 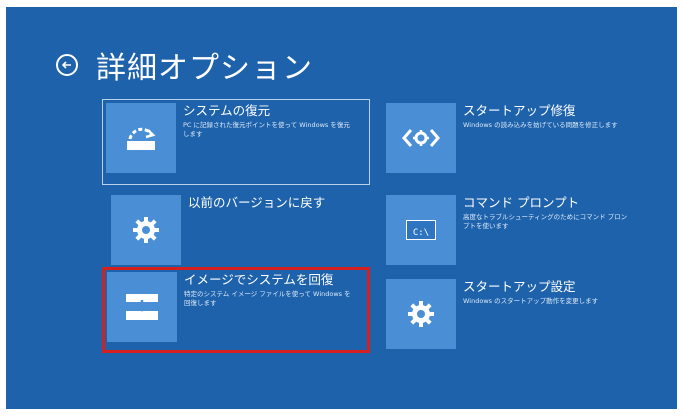 I want to click on startup-repair-icon, so click(x=421, y=138).